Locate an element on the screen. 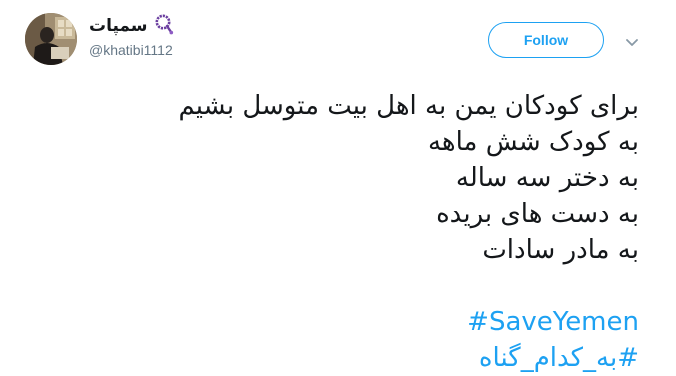 Image resolution: width=676 pixels, height=376 pixels. hashtag-link: #SaveYemen is located at coordinates (553, 322).